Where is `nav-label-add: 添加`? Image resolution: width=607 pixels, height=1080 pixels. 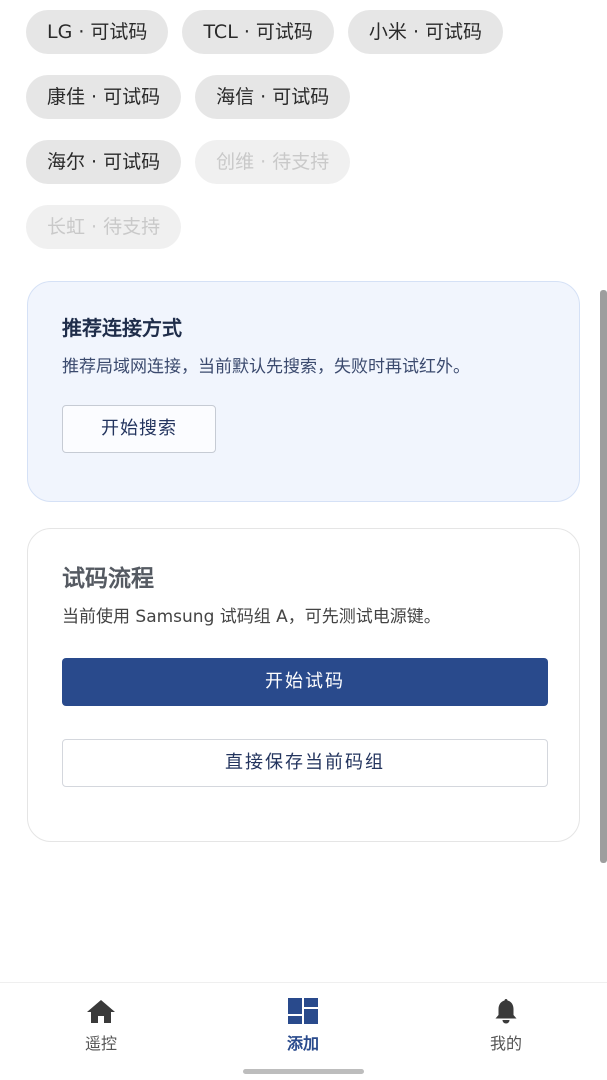 nav-label-add: 添加 is located at coordinates (302, 1043).